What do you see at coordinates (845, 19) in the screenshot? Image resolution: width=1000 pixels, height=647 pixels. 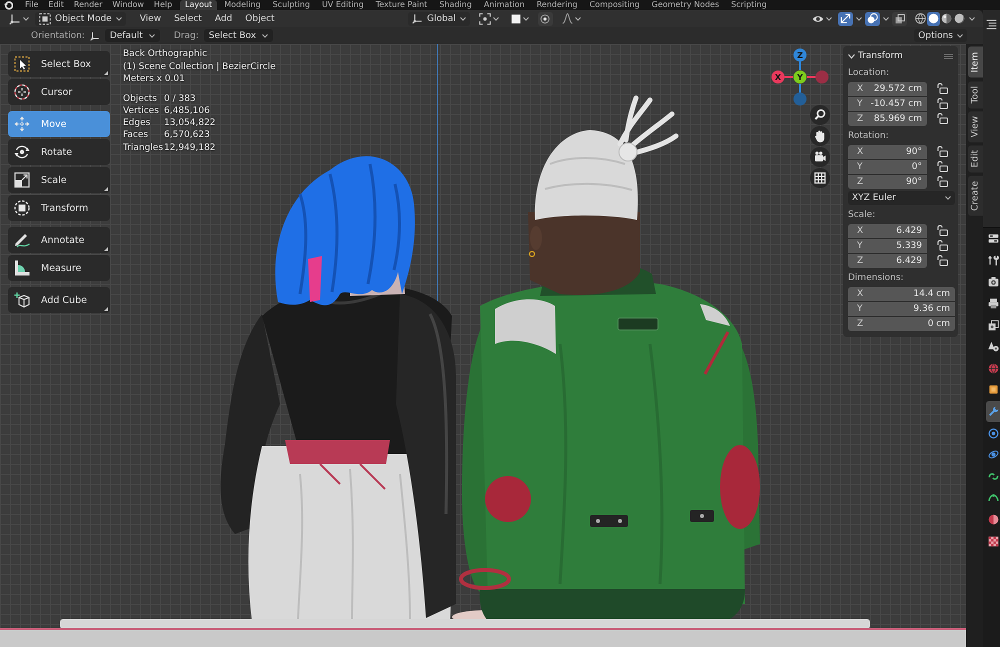 I see `gizmo-toggle` at bounding box center [845, 19].